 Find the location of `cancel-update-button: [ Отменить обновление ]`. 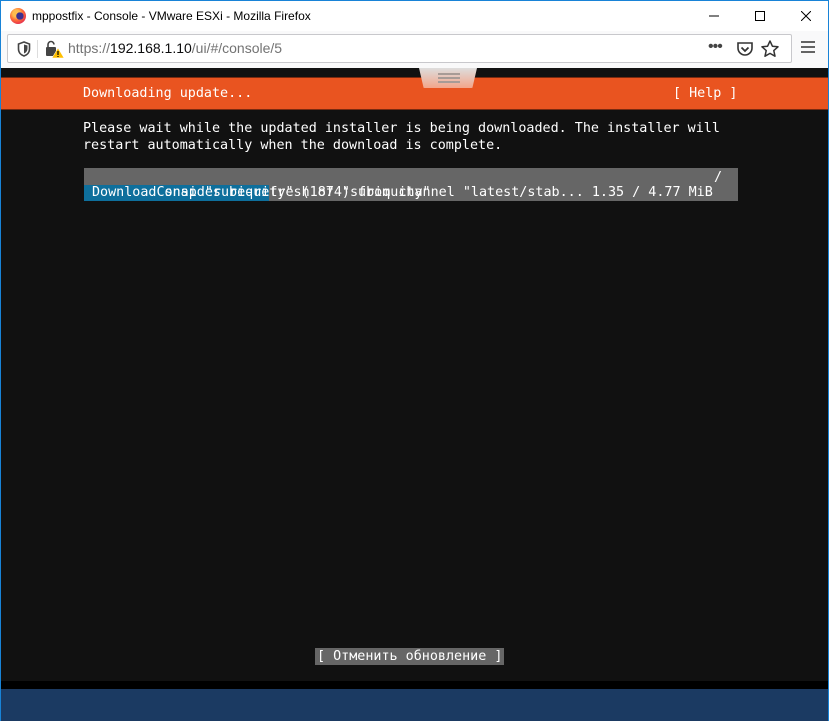

cancel-update-button: [ Отменить обновление ] is located at coordinates (410, 656).